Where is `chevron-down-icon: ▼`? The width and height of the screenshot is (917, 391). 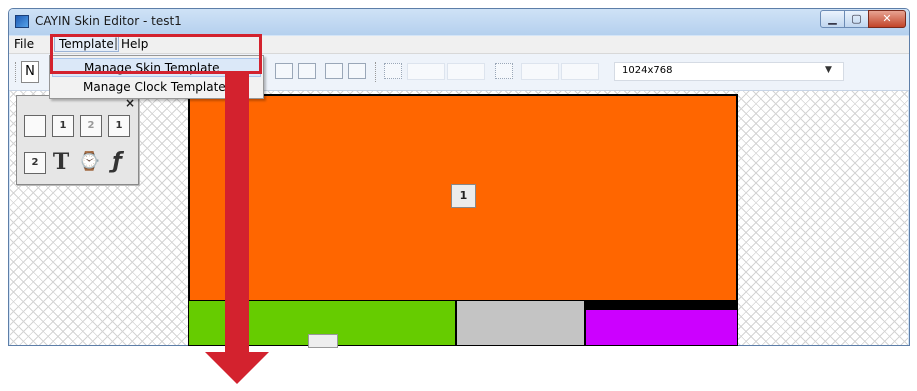
chevron-down-icon: ▼ is located at coordinates (828, 70).